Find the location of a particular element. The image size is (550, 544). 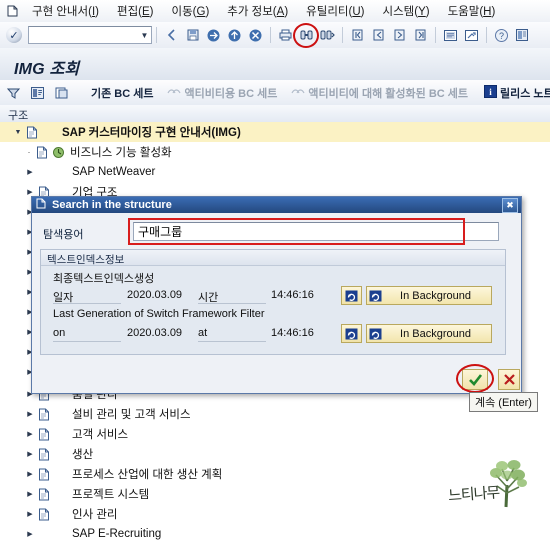

tree-row-label: 비즈니스 기능 활성화 is located at coordinates (121, 153).